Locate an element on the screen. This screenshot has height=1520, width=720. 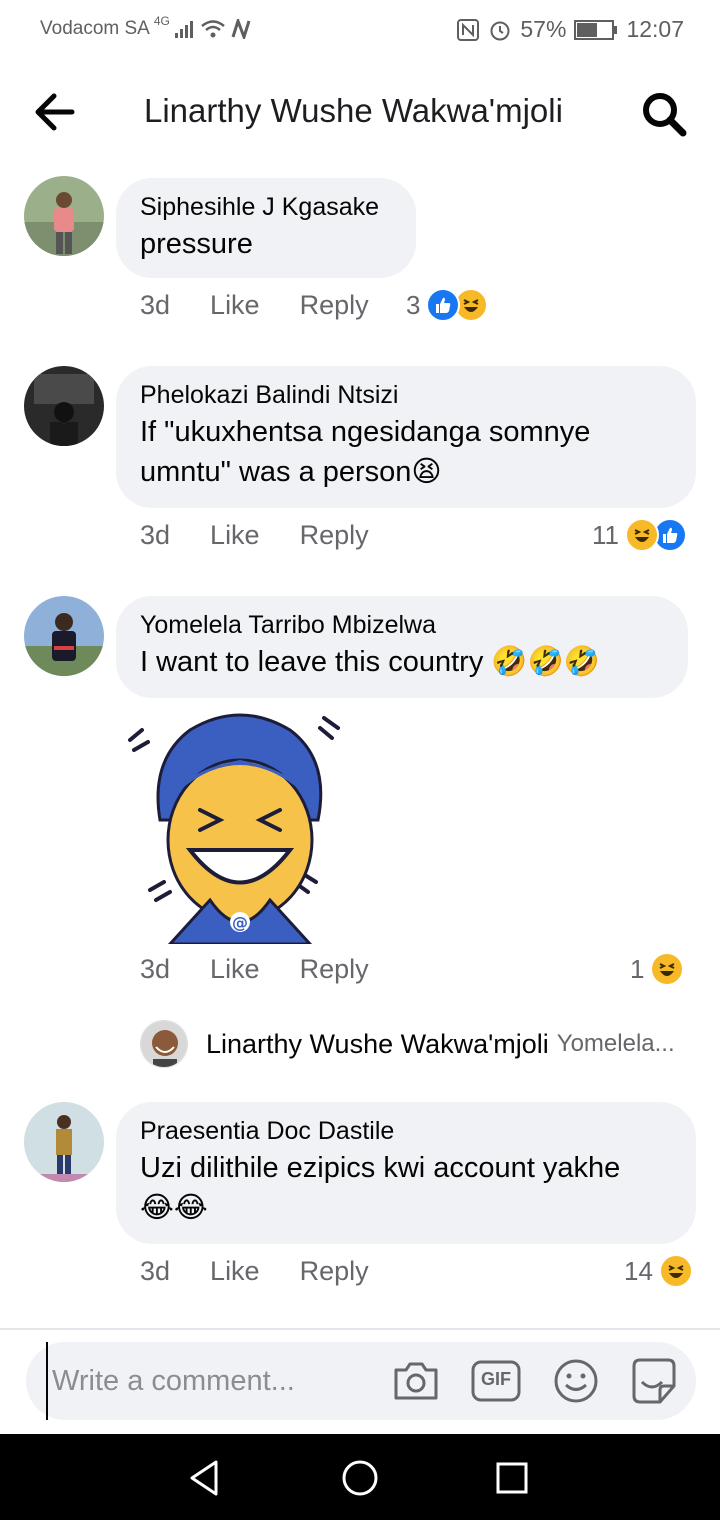
triangle-back-icon is located at coordinates (204, 1478).